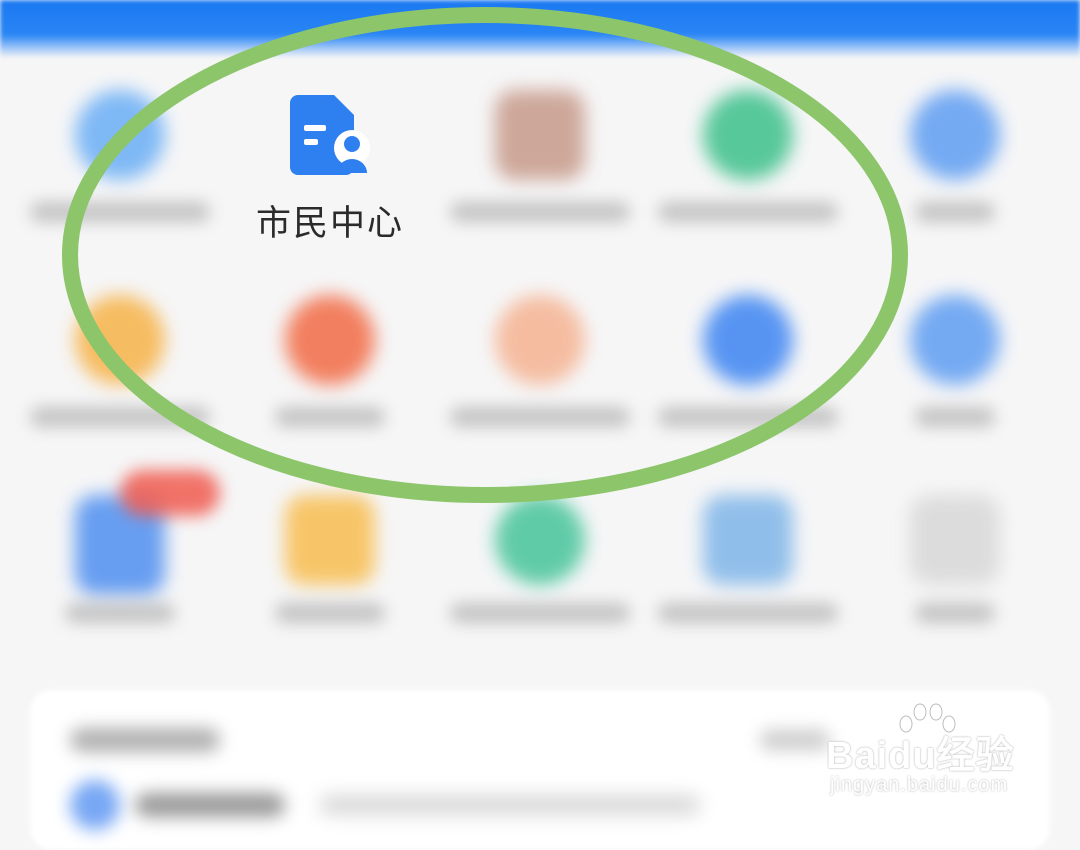  Describe the element at coordinates (955, 540) in the screenshot. I see `app-15-icon` at that location.